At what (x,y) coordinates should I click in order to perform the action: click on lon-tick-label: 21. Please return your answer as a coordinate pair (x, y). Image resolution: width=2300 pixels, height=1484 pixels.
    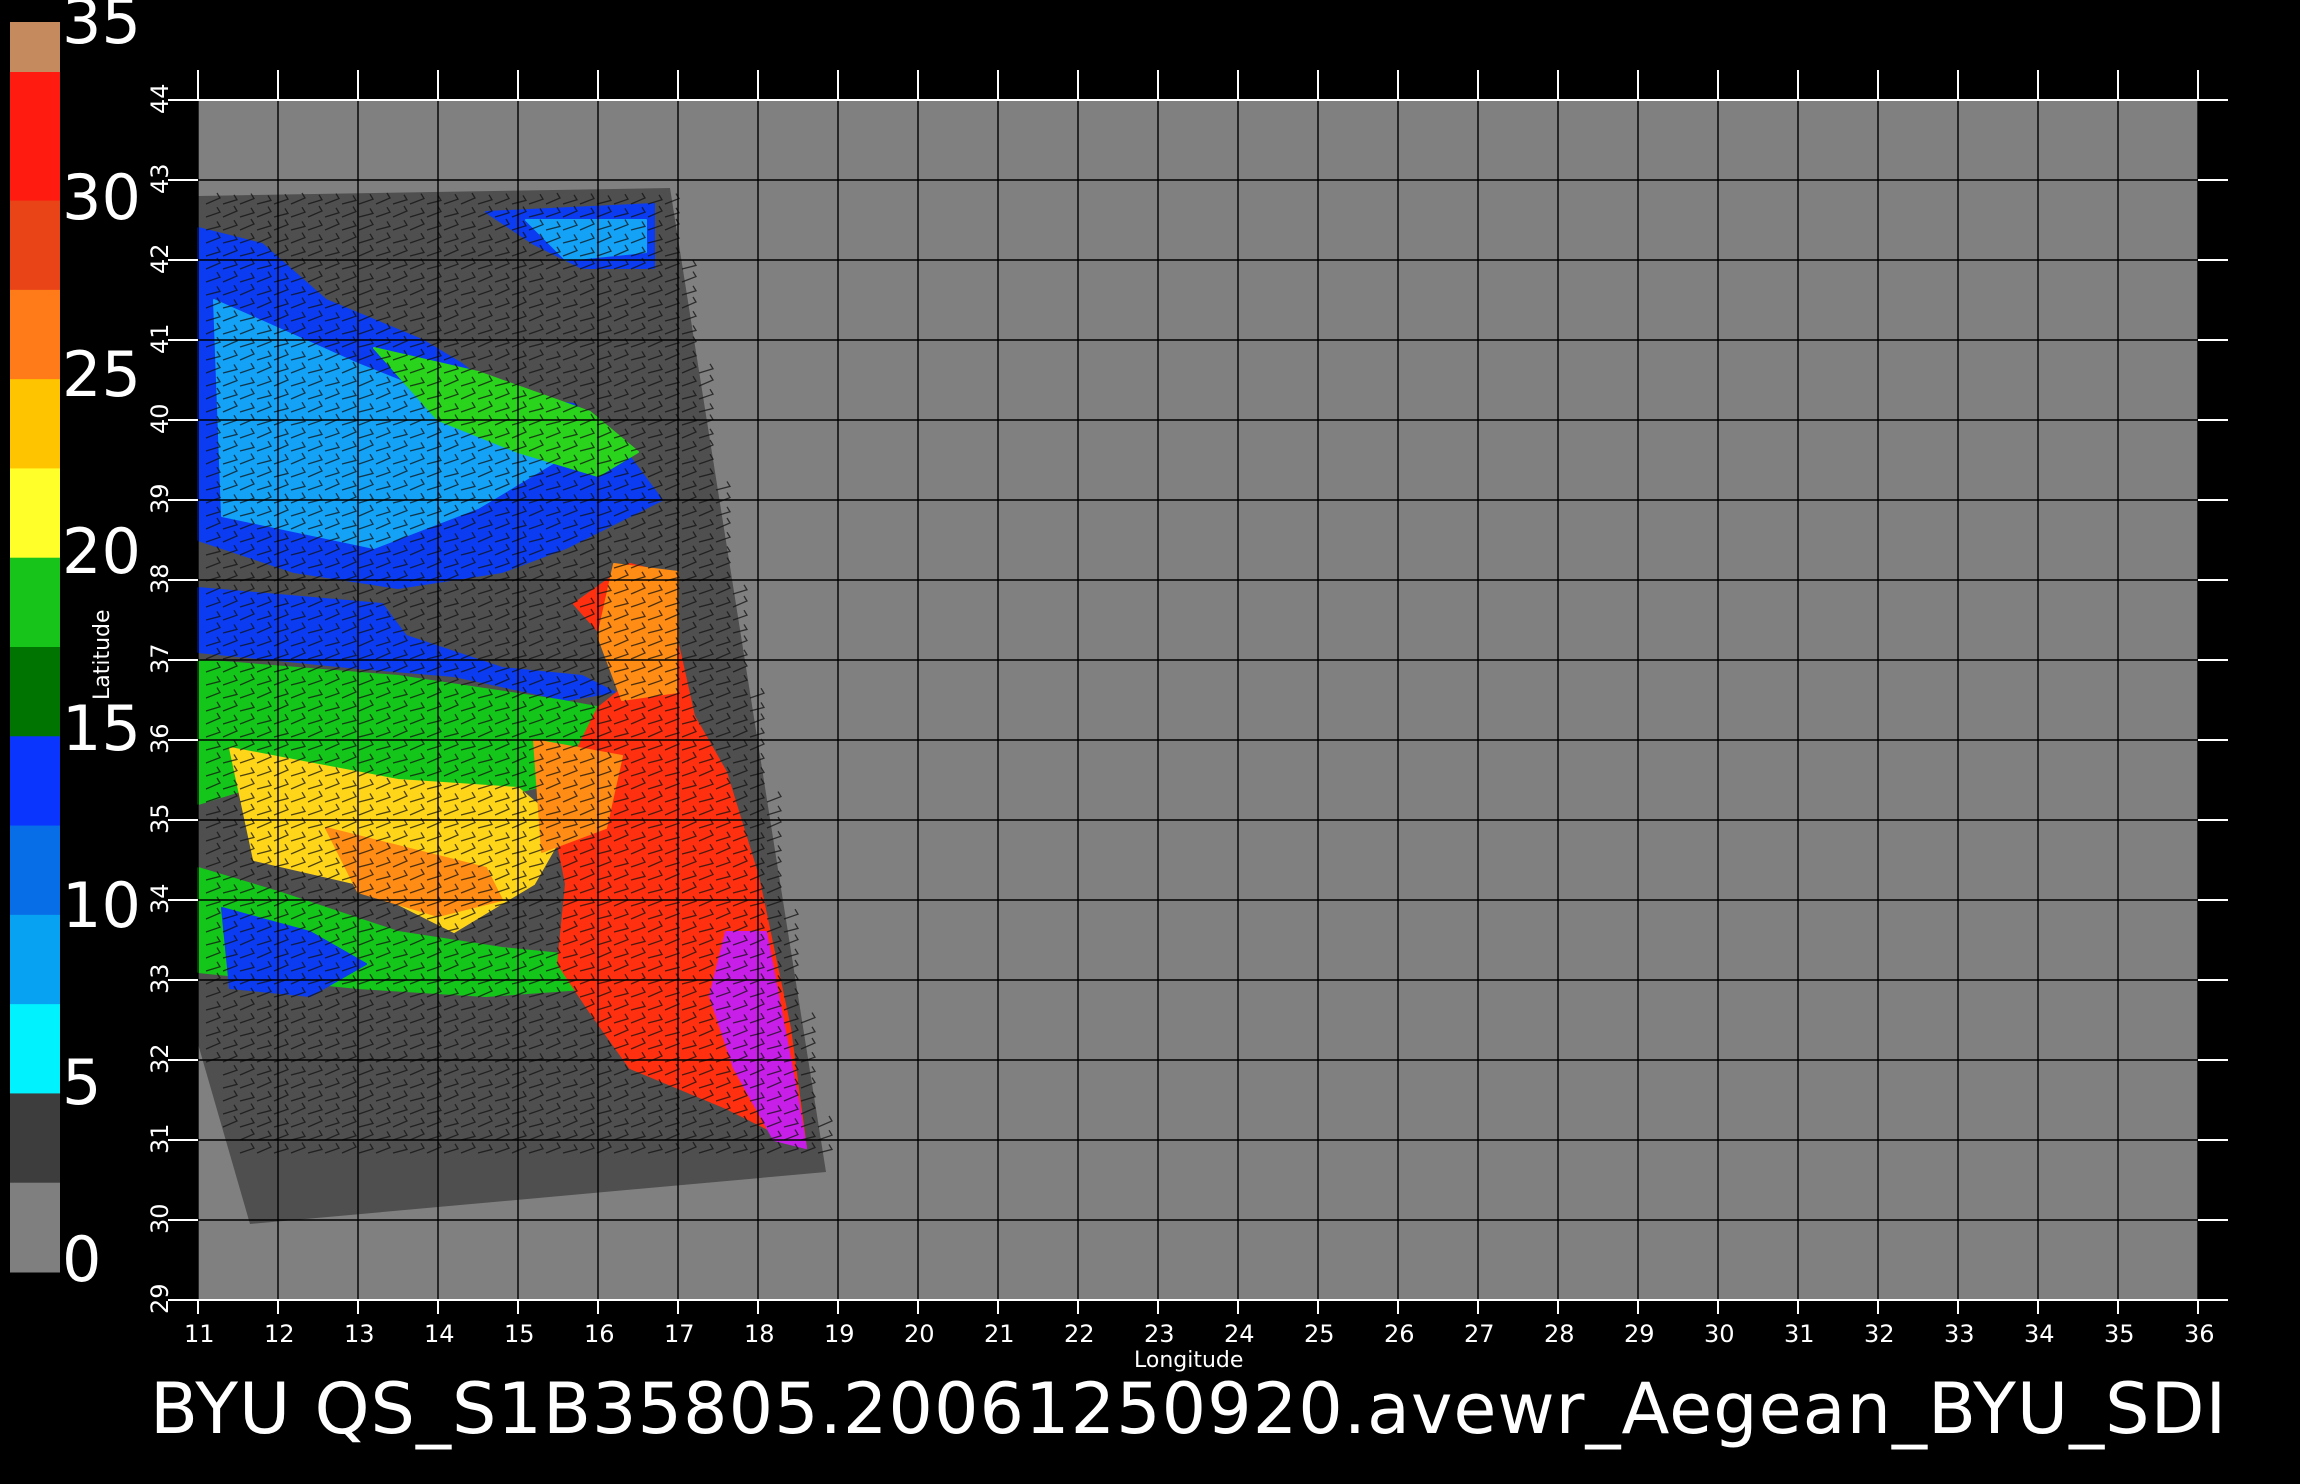
    Looking at the image, I should click on (999, 1334).